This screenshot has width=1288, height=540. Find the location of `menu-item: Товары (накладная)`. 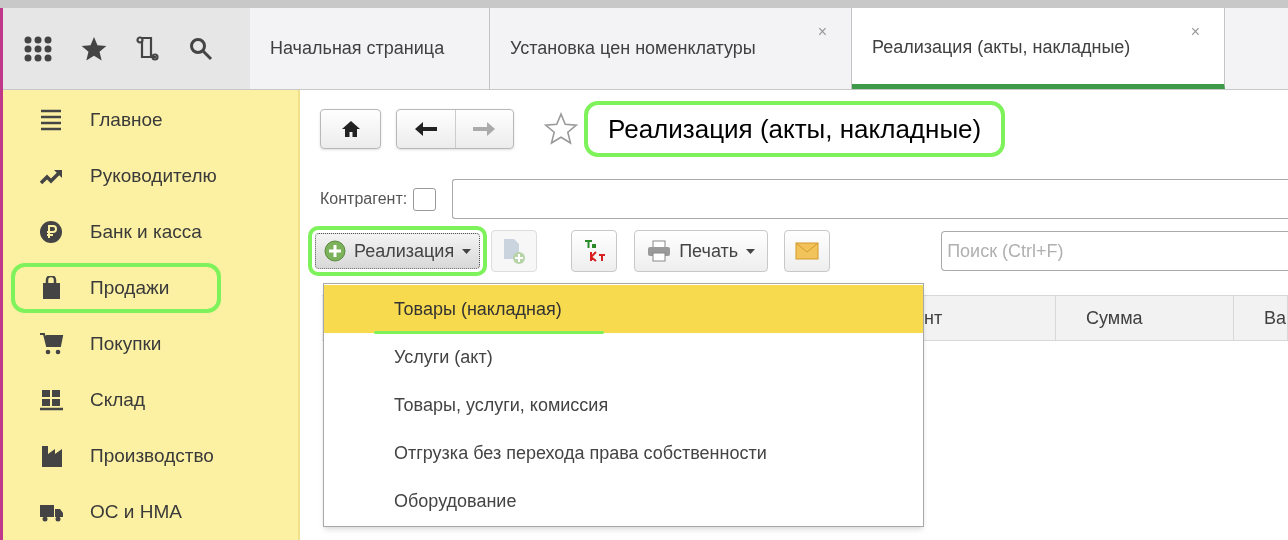

menu-item: Товары (накладная) is located at coordinates (623, 309).